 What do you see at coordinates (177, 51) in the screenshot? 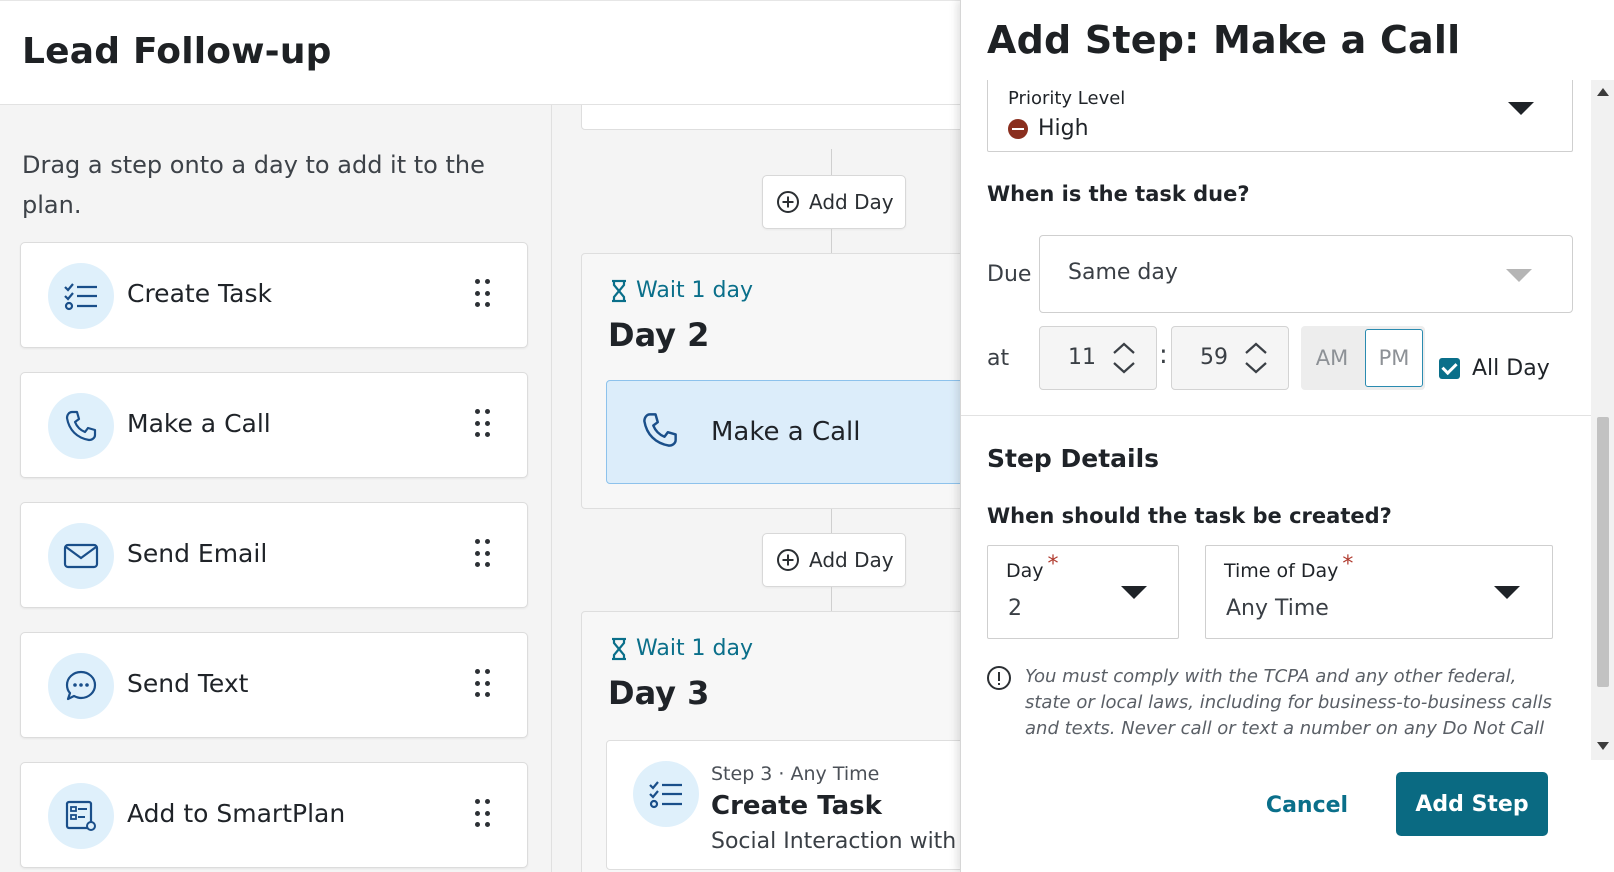
I see `page-title: Lead Follow-up` at bounding box center [177, 51].